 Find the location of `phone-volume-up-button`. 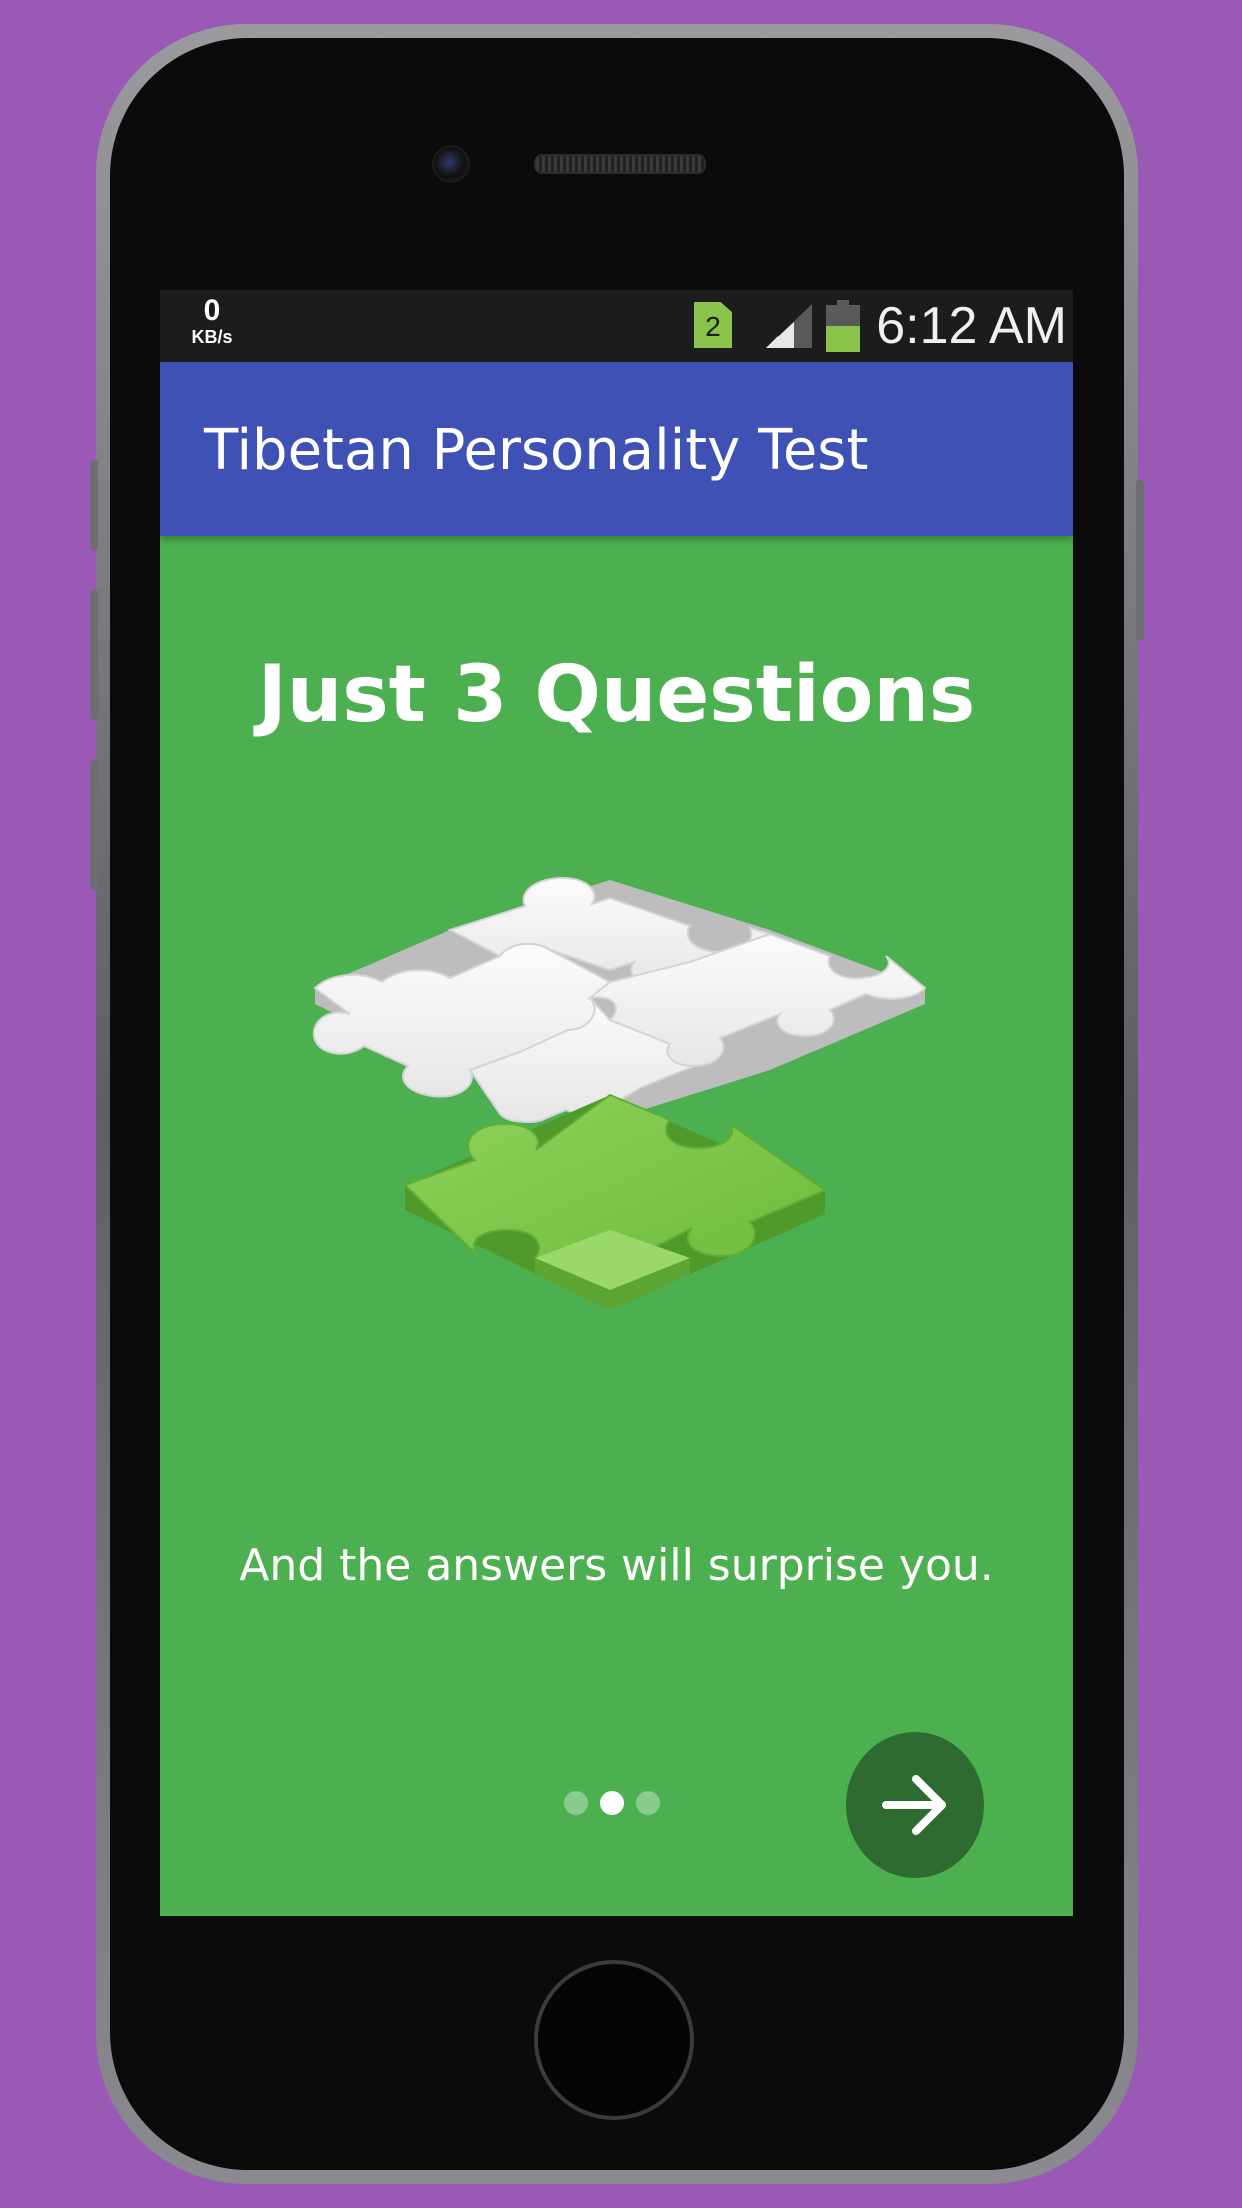

phone-volume-up-button is located at coordinates (94, 655).